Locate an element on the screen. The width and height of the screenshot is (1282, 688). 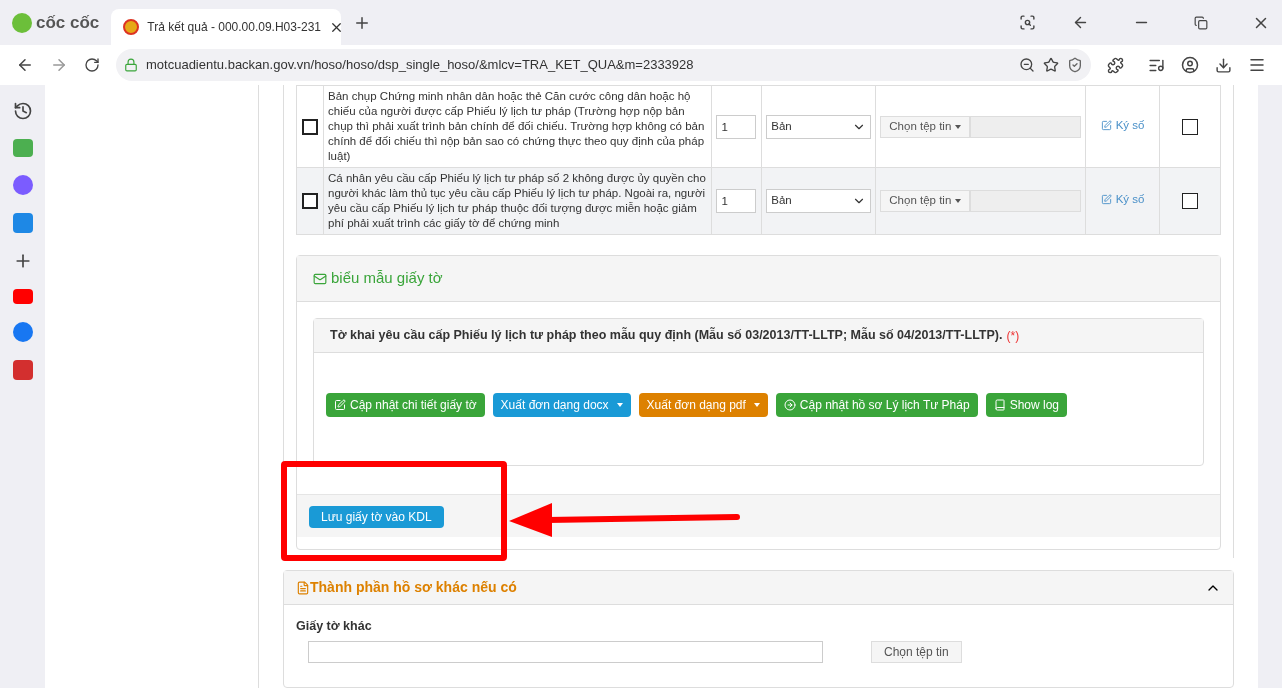
emblem-icon is located at coordinates (131, 27).